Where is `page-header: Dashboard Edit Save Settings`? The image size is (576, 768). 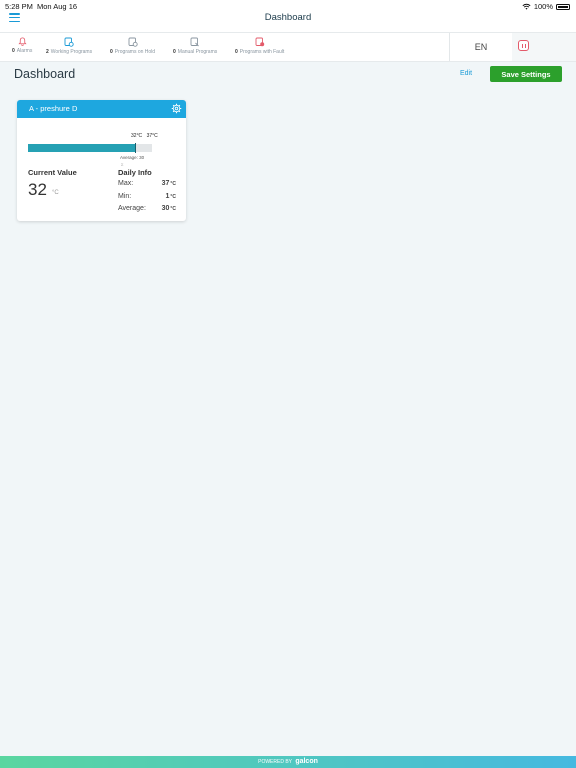 page-header: Dashboard Edit Save Settings is located at coordinates (288, 74).